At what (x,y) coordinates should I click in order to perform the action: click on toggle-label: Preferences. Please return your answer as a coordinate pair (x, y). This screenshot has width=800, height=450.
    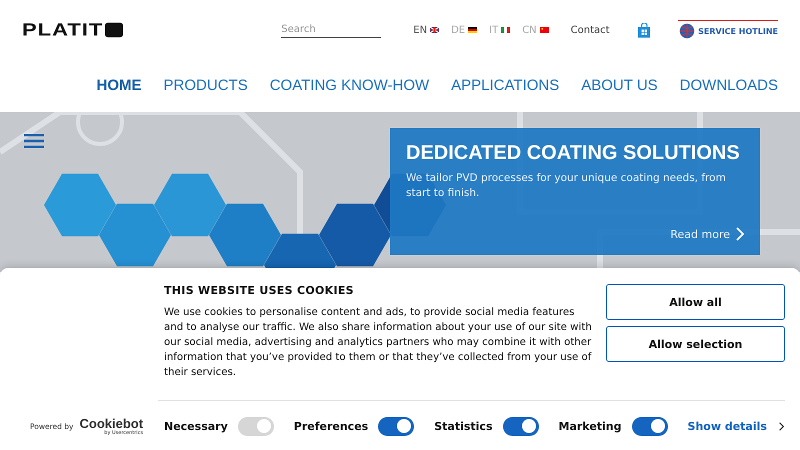
    Looking at the image, I should click on (331, 426).